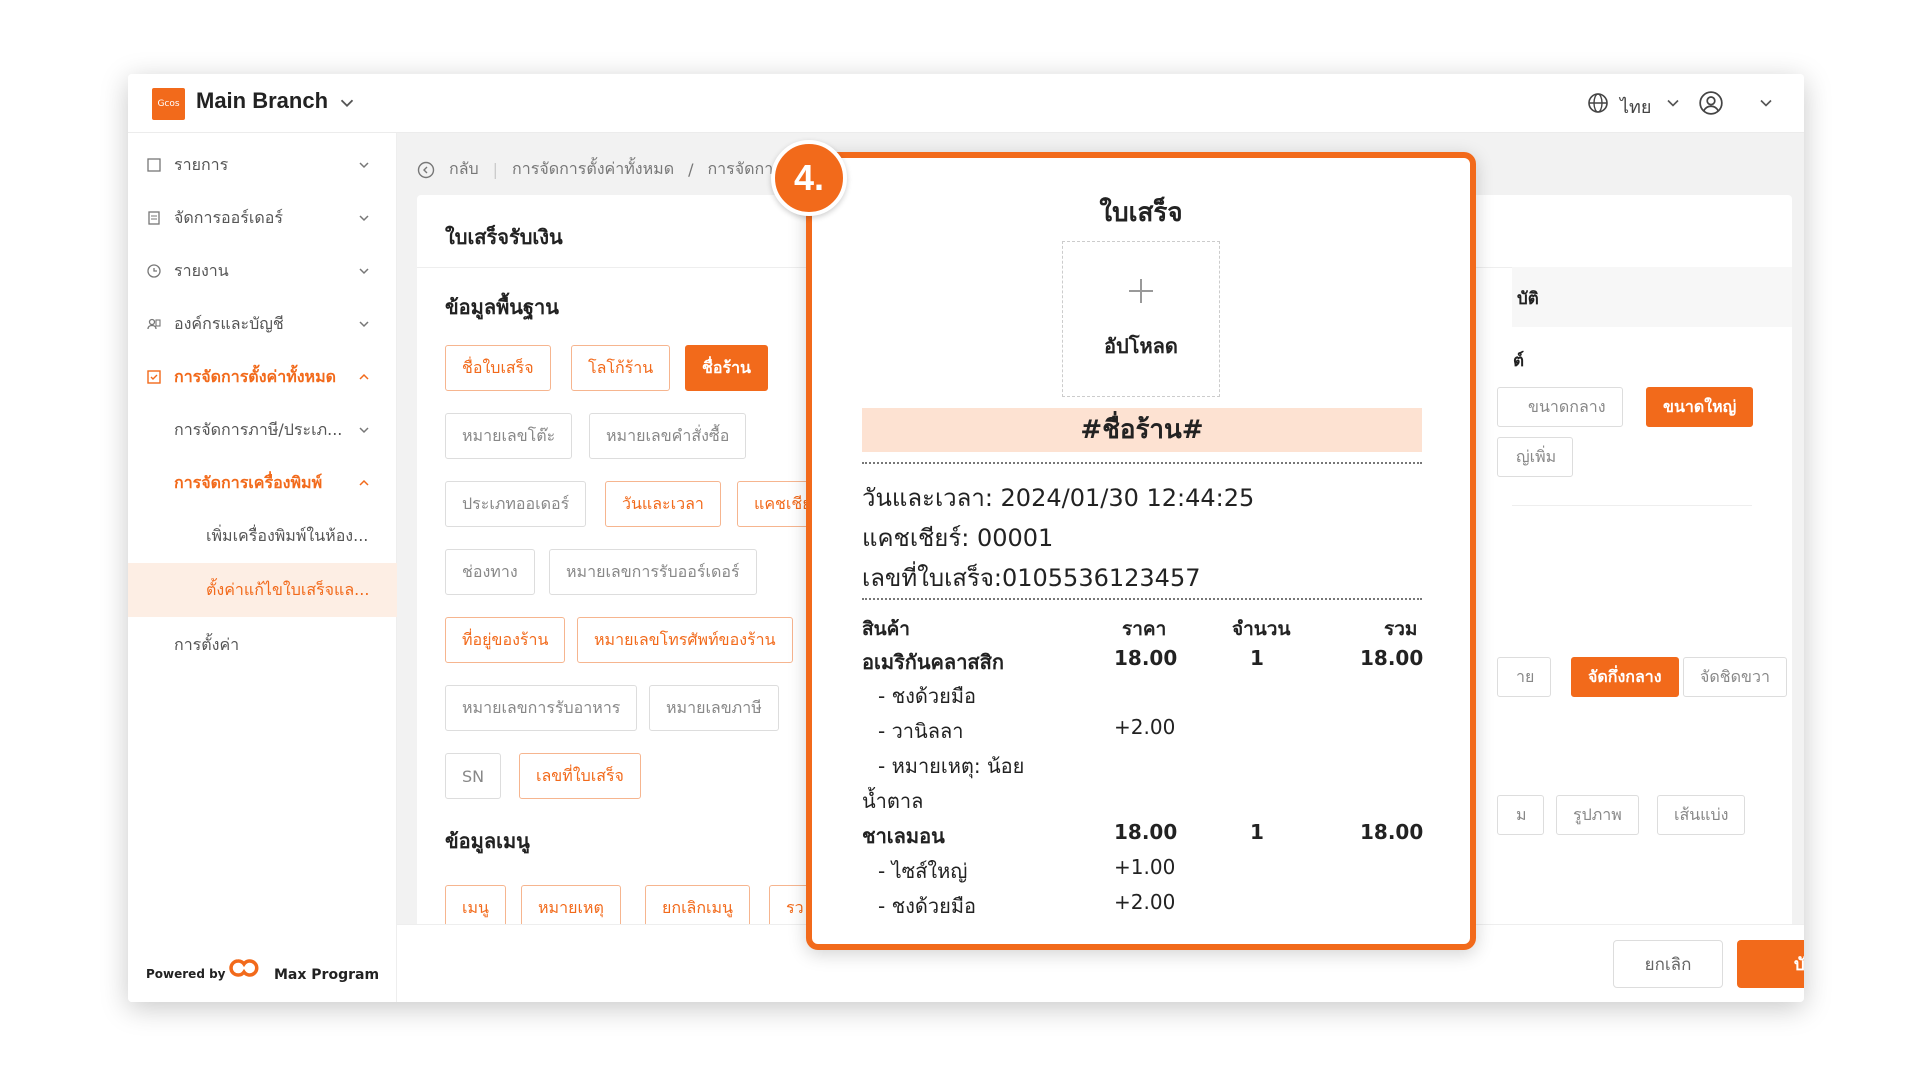 The height and width of the screenshot is (1080, 1920). Describe the element at coordinates (726, 368) in the screenshot. I see `chip-shop-name: ชื่อร้าน` at that location.